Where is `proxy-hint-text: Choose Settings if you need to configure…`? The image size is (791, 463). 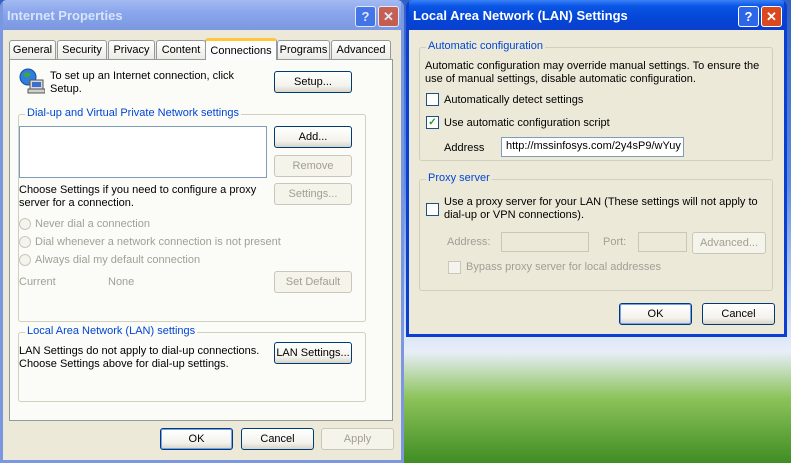 proxy-hint-text: Choose Settings if you need to configure… is located at coordinates (138, 196).